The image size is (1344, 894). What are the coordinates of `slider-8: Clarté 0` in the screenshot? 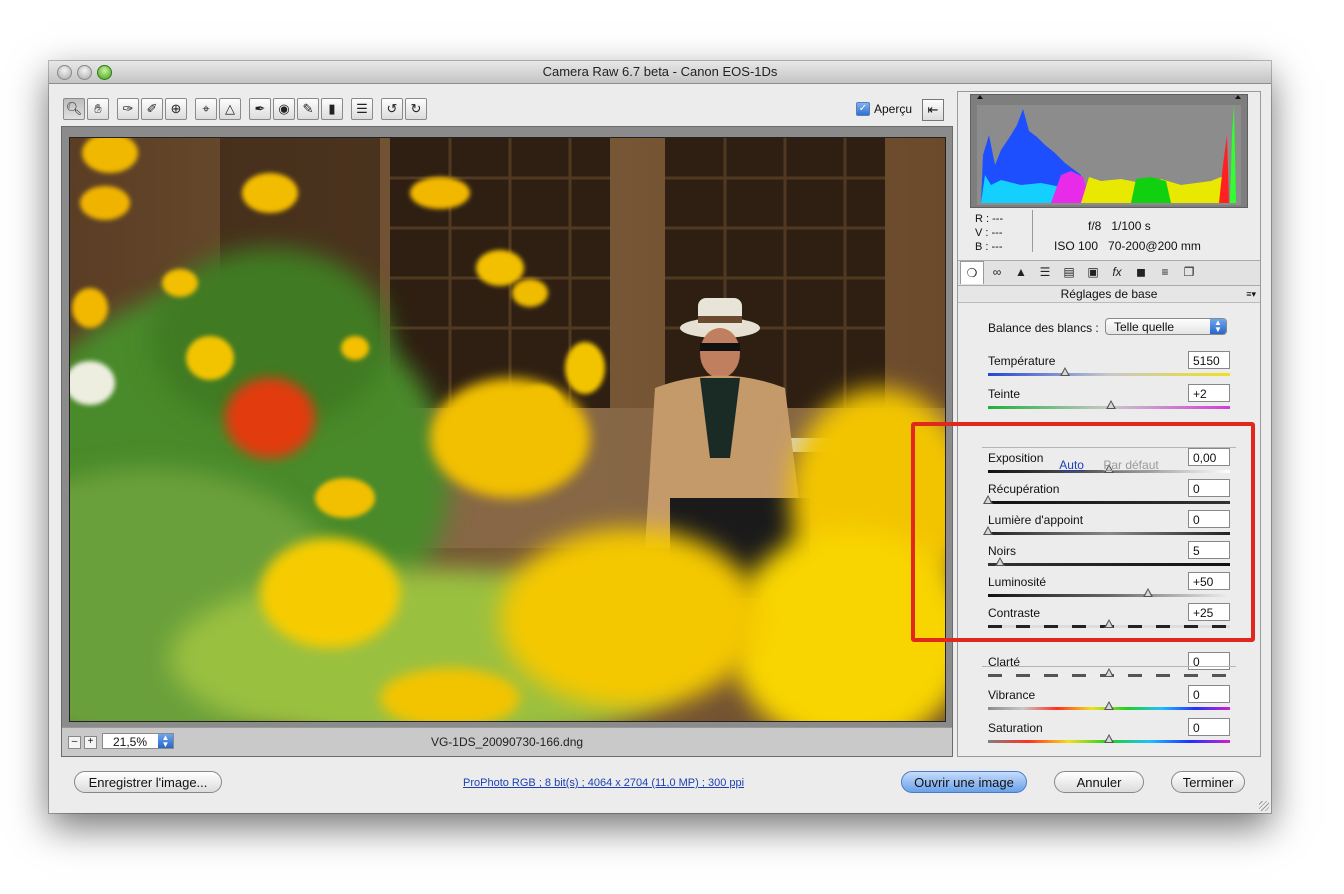 It's located at (1109, 668).